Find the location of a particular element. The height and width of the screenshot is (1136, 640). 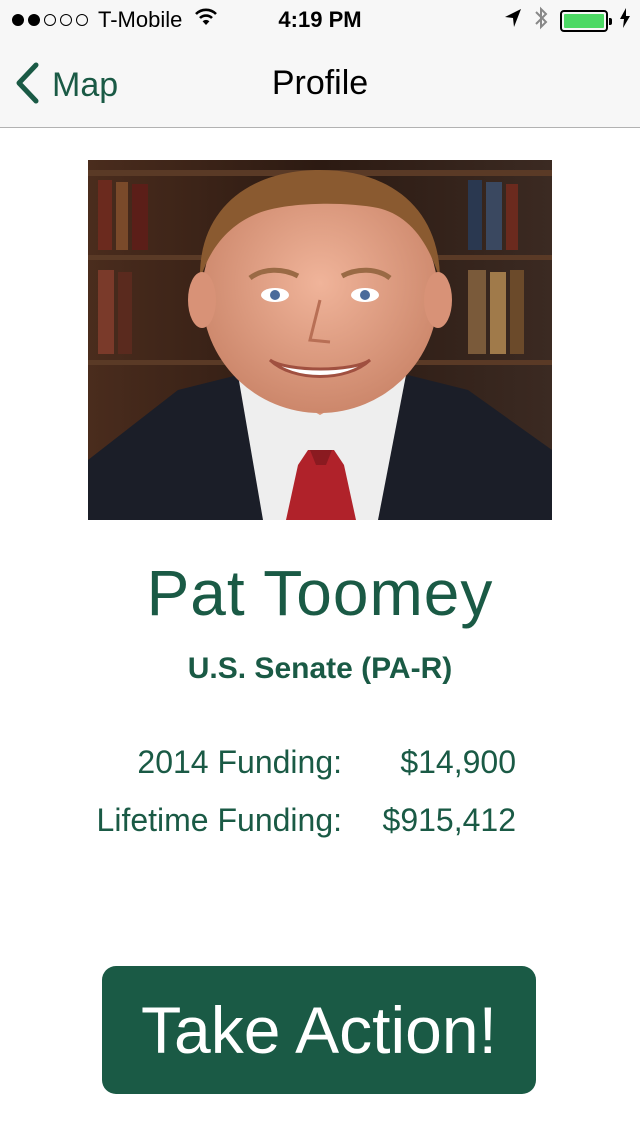

status-right is located at coordinates (567, 21).